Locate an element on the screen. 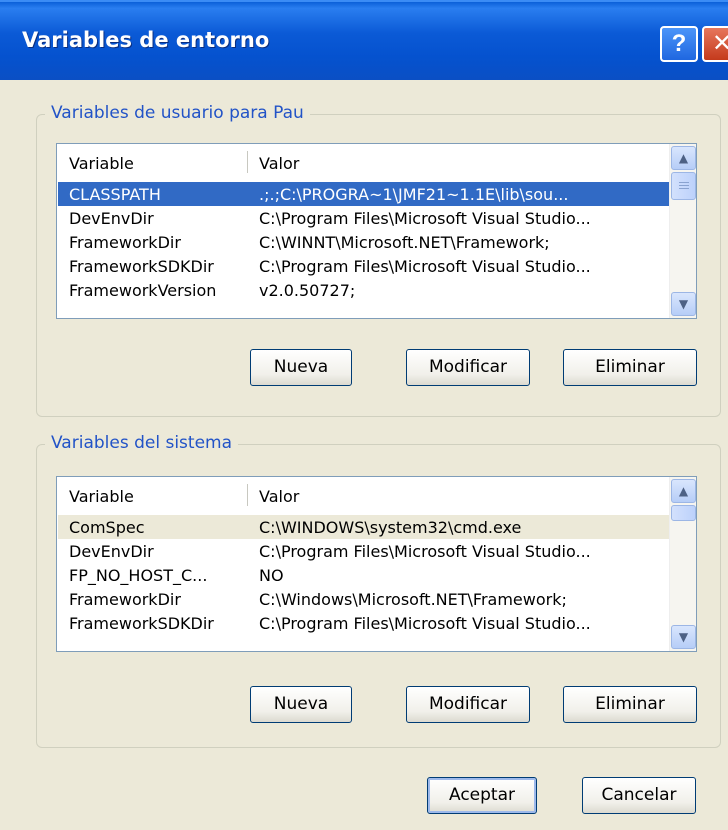  row-value: NO is located at coordinates (271, 575).